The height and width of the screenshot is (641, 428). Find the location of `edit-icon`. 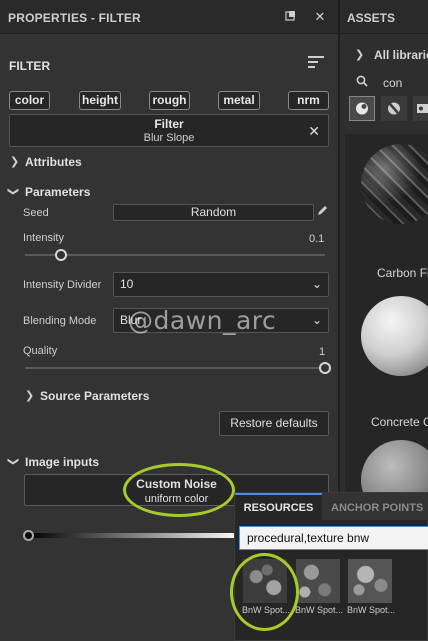

edit-icon is located at coordinates (322, 212).